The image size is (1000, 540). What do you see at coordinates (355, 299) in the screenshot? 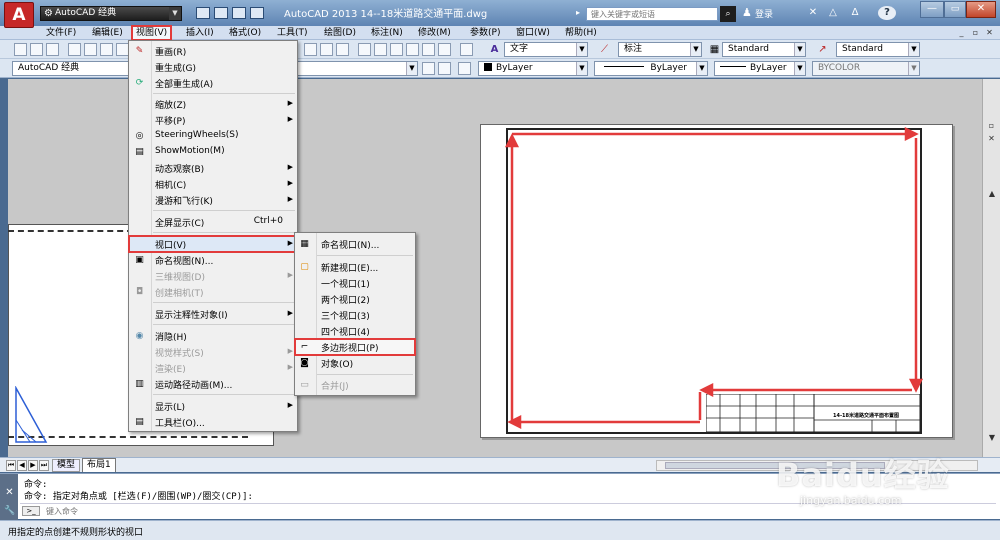
I see `submenu-item-two-viewports: 两个视口(2)` at bounding box center [355, 299].